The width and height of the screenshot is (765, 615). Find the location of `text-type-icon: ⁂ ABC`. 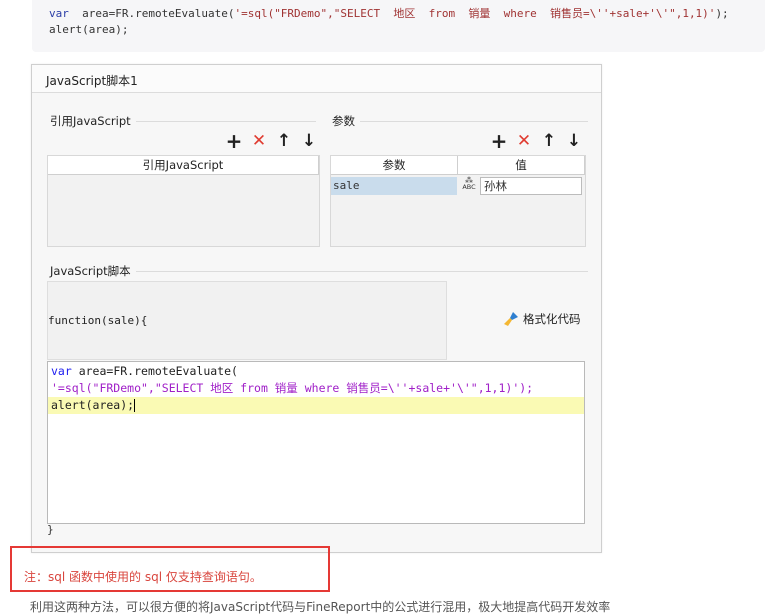

text-type-icon: ⁂ ABC is located at coordinates (469, 186).